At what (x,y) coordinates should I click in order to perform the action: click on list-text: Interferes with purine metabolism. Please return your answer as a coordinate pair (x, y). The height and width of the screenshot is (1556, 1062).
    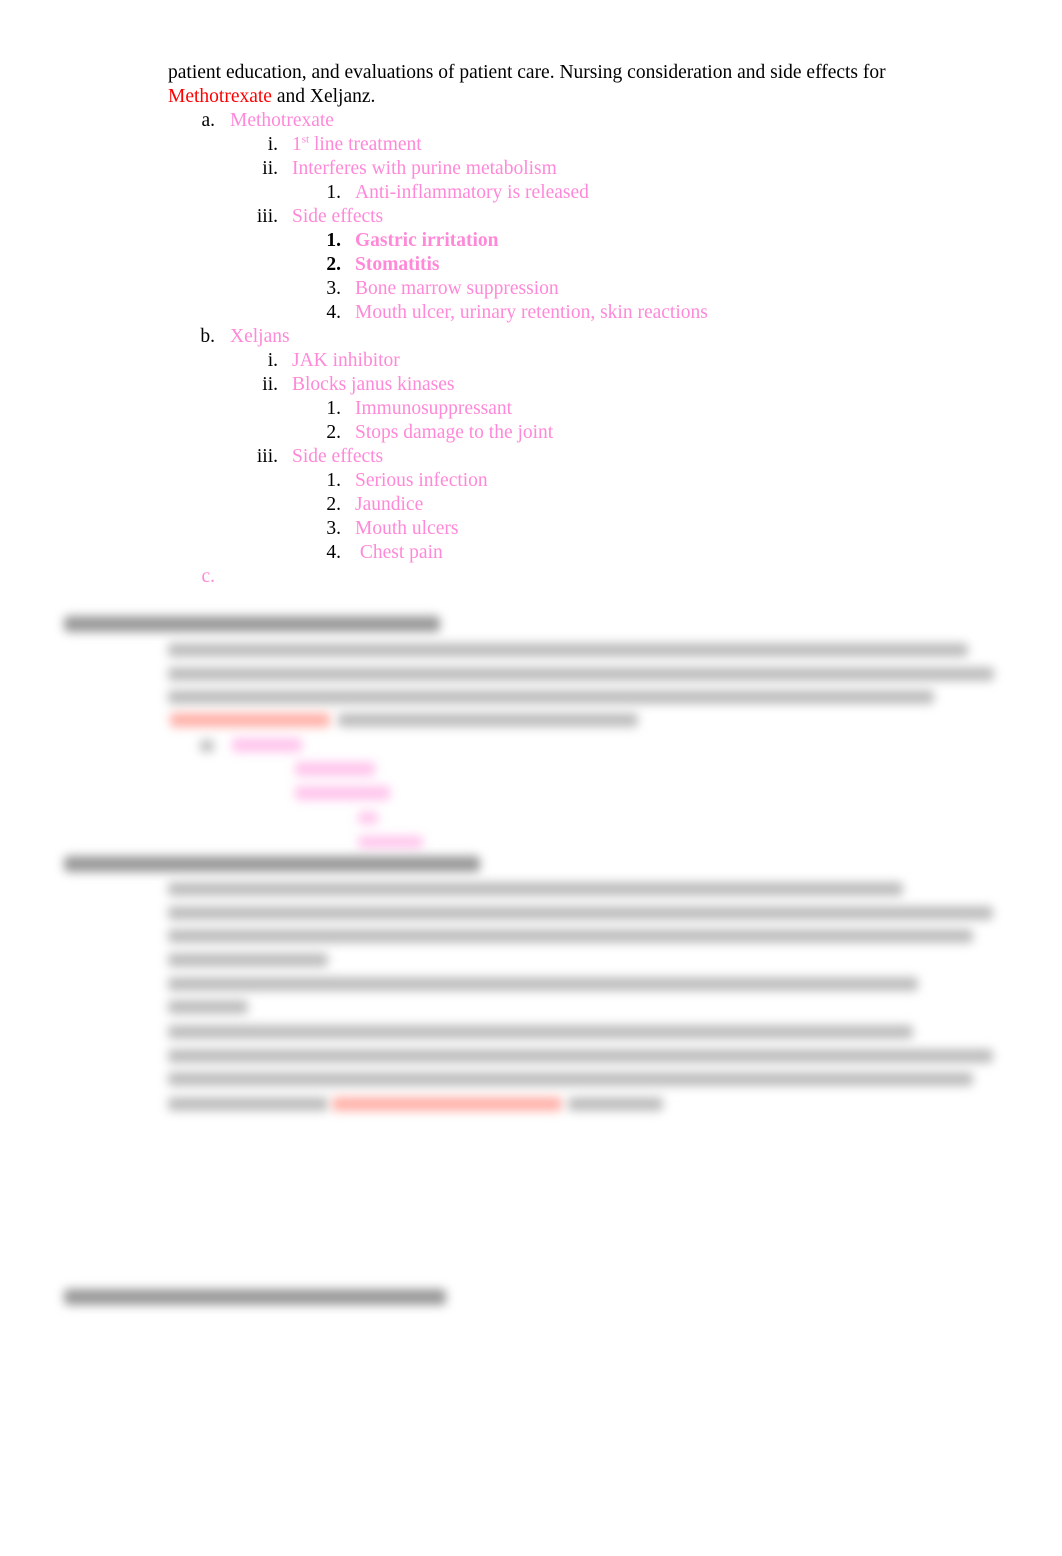
    Looking at the image, I should click on (424, 168).